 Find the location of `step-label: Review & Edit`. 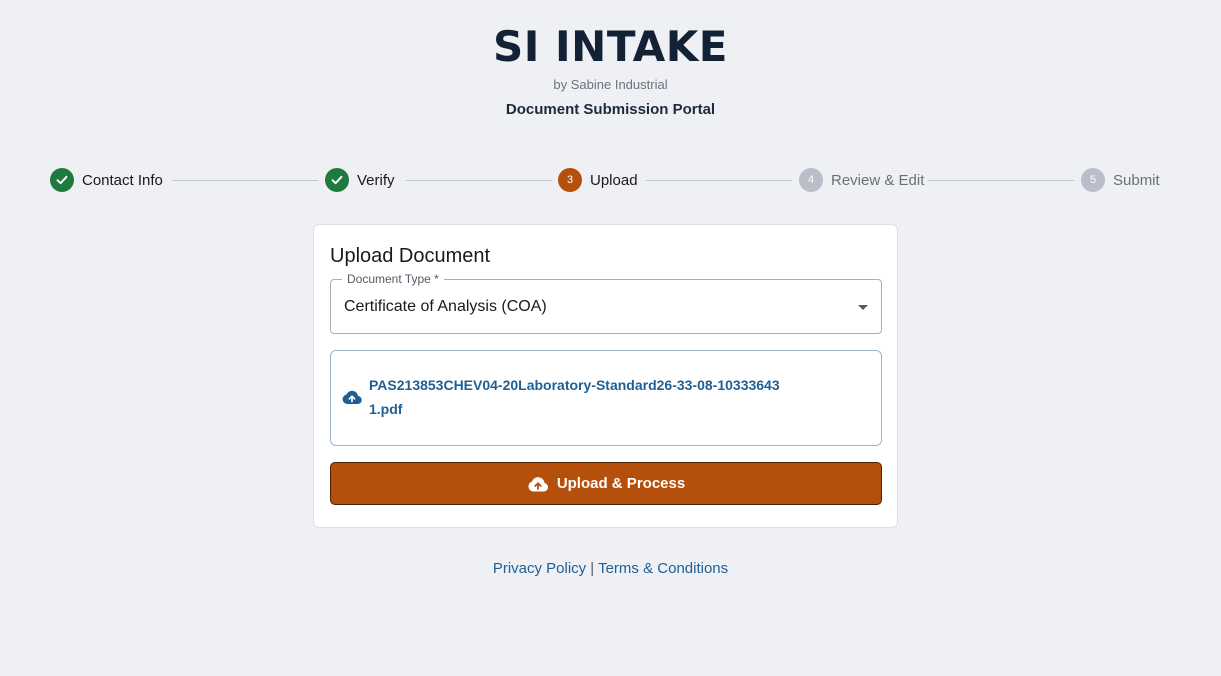

step-label: Review & Edit is located at coordinates (878, 180).